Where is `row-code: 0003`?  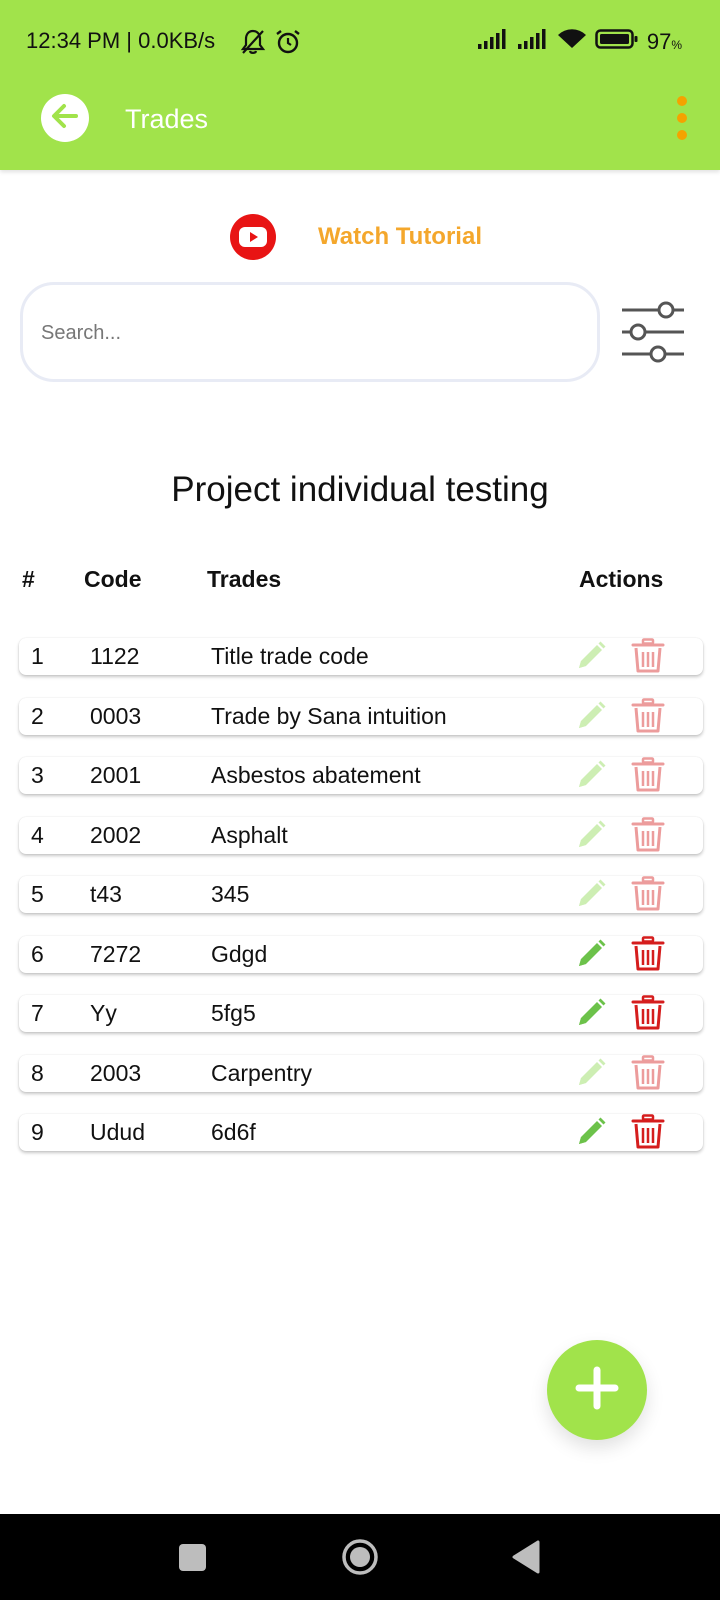 row-code: 0003 is located at coordinates (116, 715).